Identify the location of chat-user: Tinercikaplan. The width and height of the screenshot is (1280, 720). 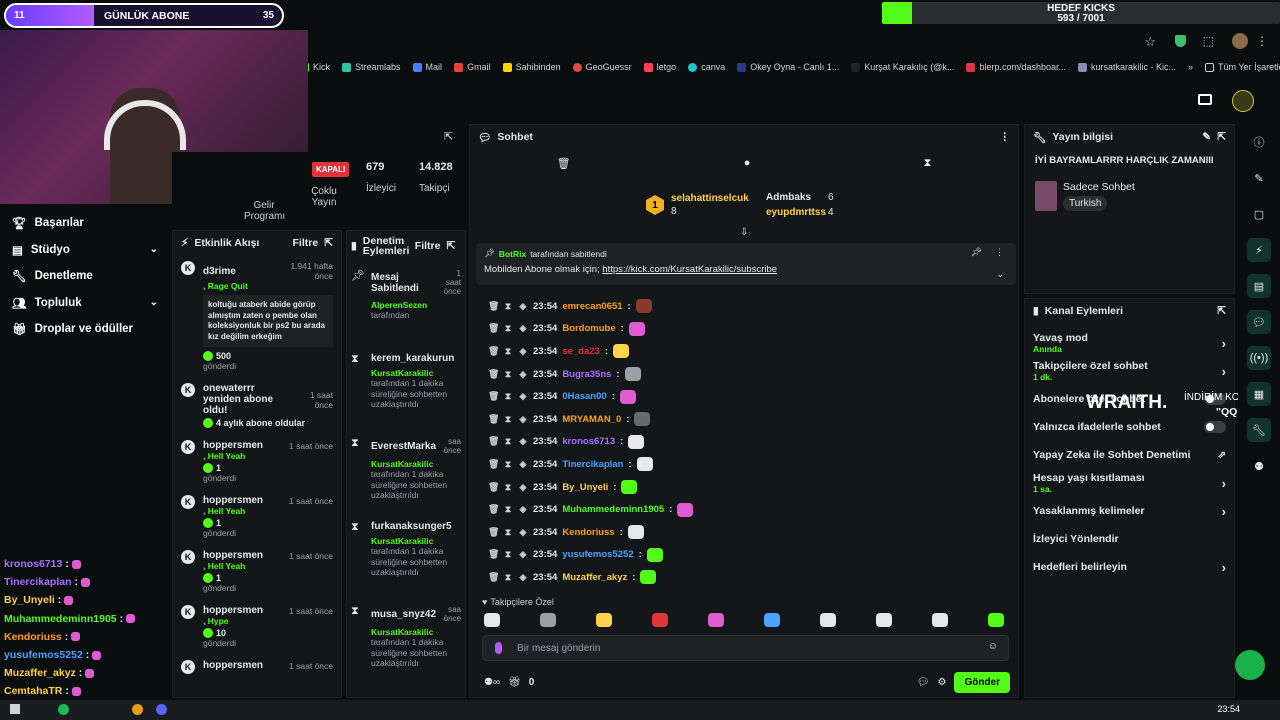
(592, 464).